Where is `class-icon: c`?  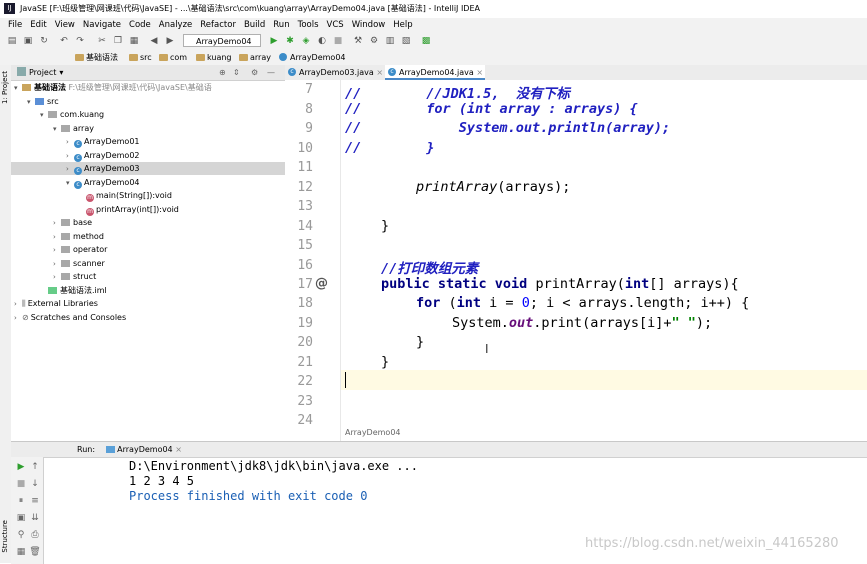
class-icon: c is located at coordinates (392, 72).